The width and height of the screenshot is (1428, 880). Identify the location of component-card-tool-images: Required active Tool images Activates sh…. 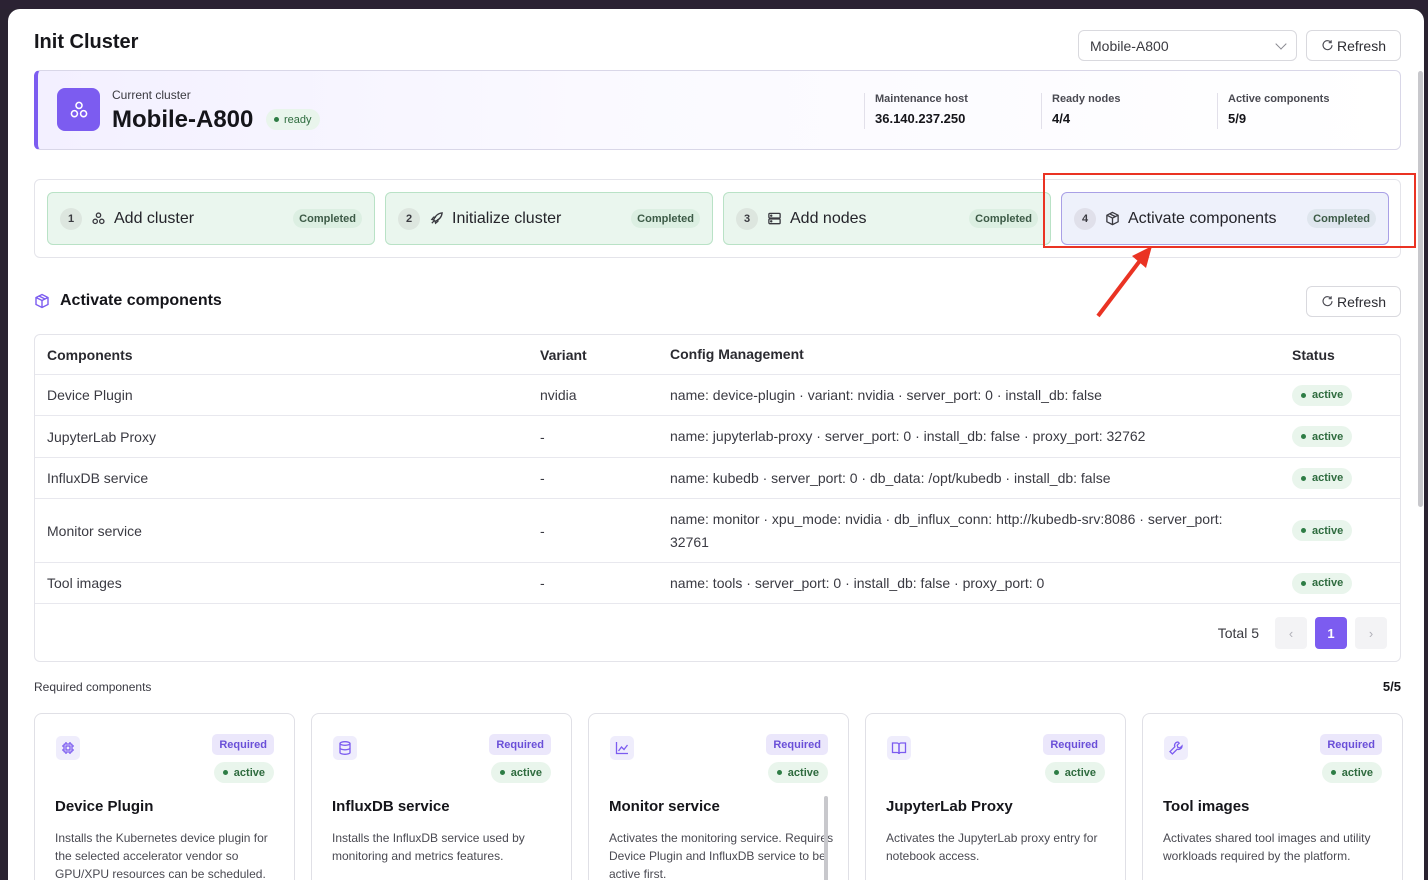
(1272, 796).